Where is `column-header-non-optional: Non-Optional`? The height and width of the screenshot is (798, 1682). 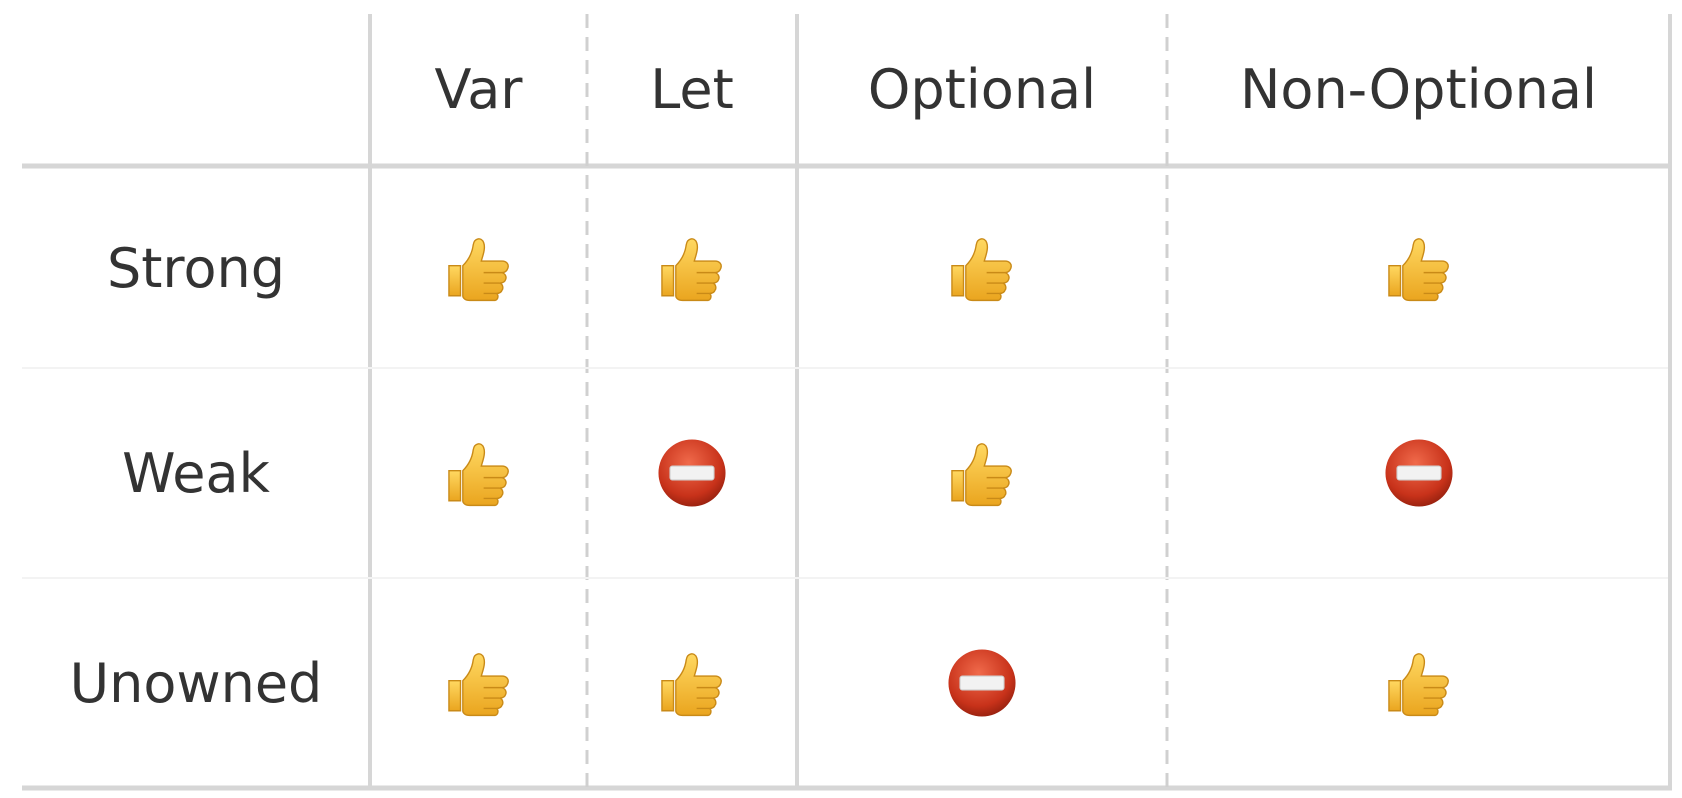 column-header-non-optional: Non-Optional is located at coordinates (1418, 89).